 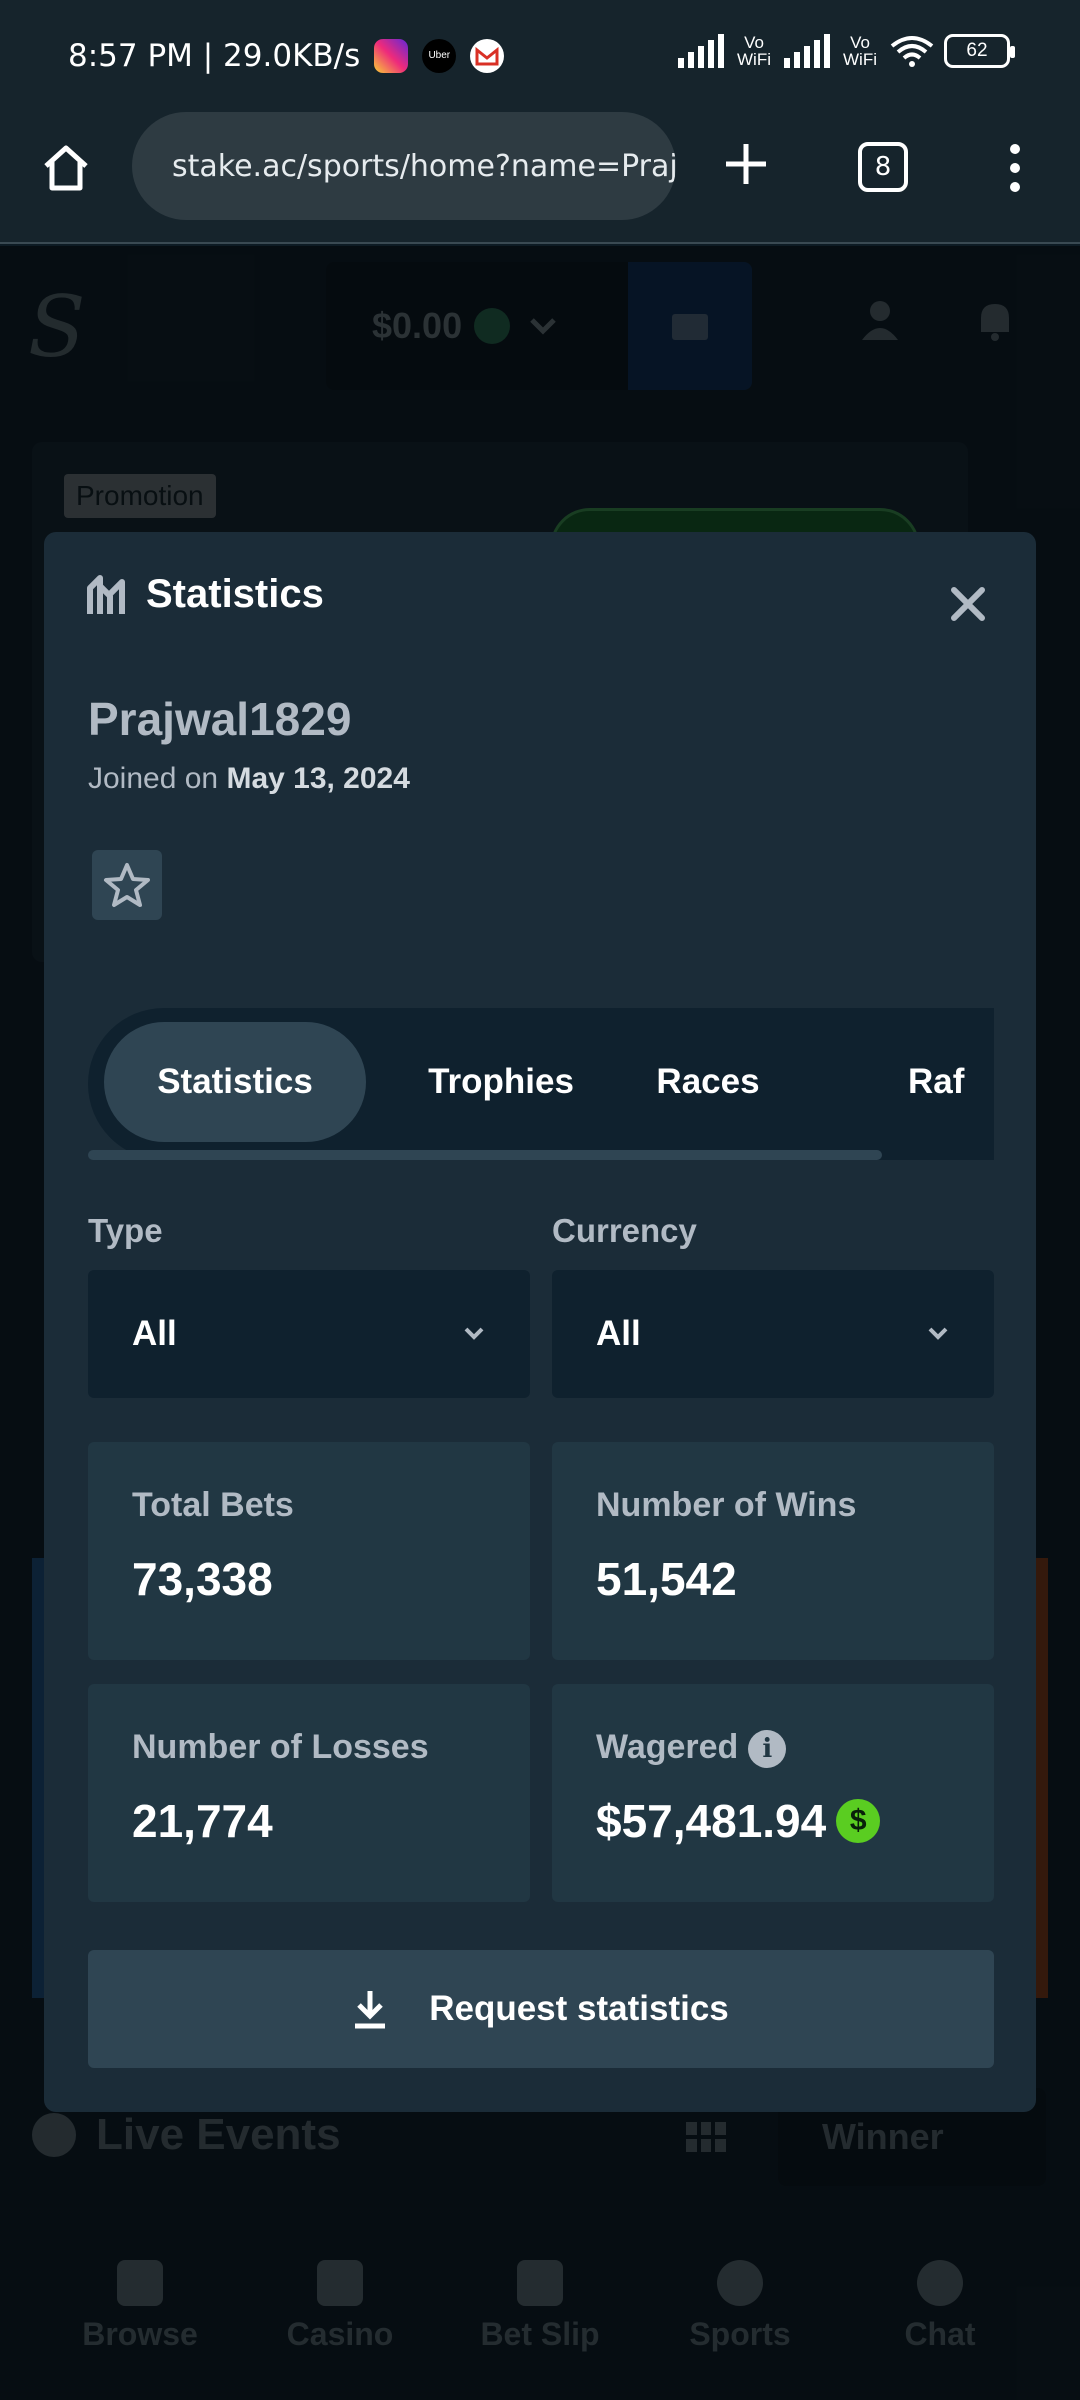 I want to click on gmail-icon, so click(x=487, y=56).